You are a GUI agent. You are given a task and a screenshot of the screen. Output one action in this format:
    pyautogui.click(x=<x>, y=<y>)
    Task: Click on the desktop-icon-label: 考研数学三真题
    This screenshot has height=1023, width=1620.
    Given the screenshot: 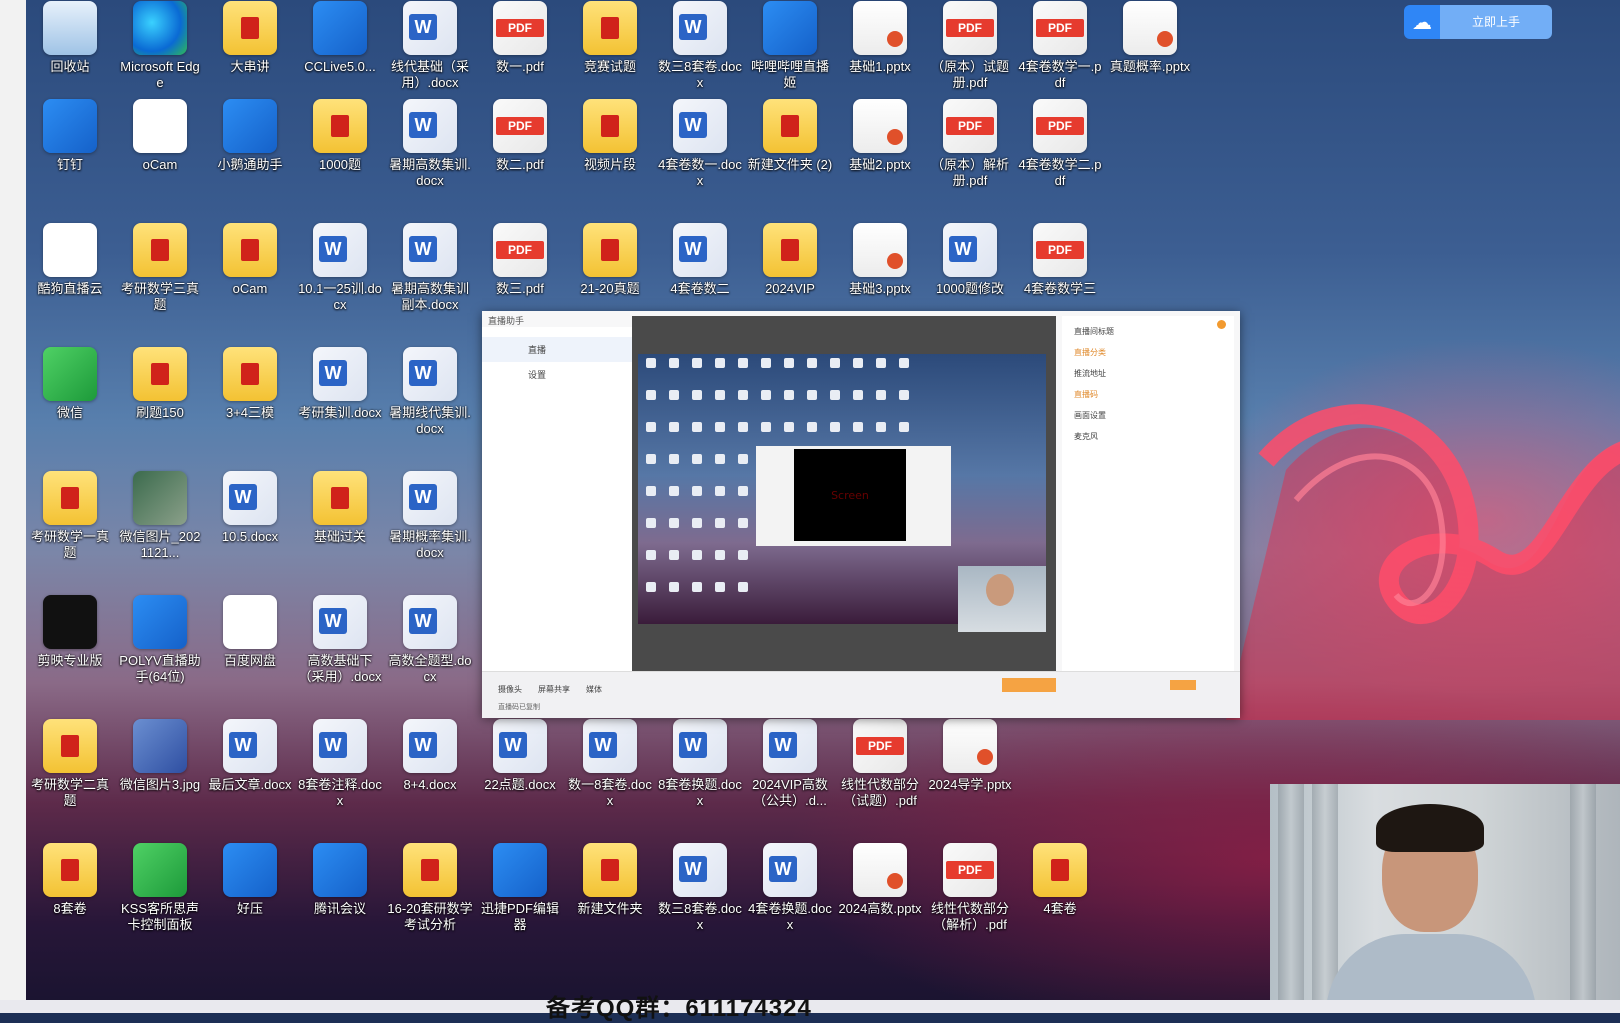 What is the action you would take?
    pyautogui.click(x=159, y=296)
    